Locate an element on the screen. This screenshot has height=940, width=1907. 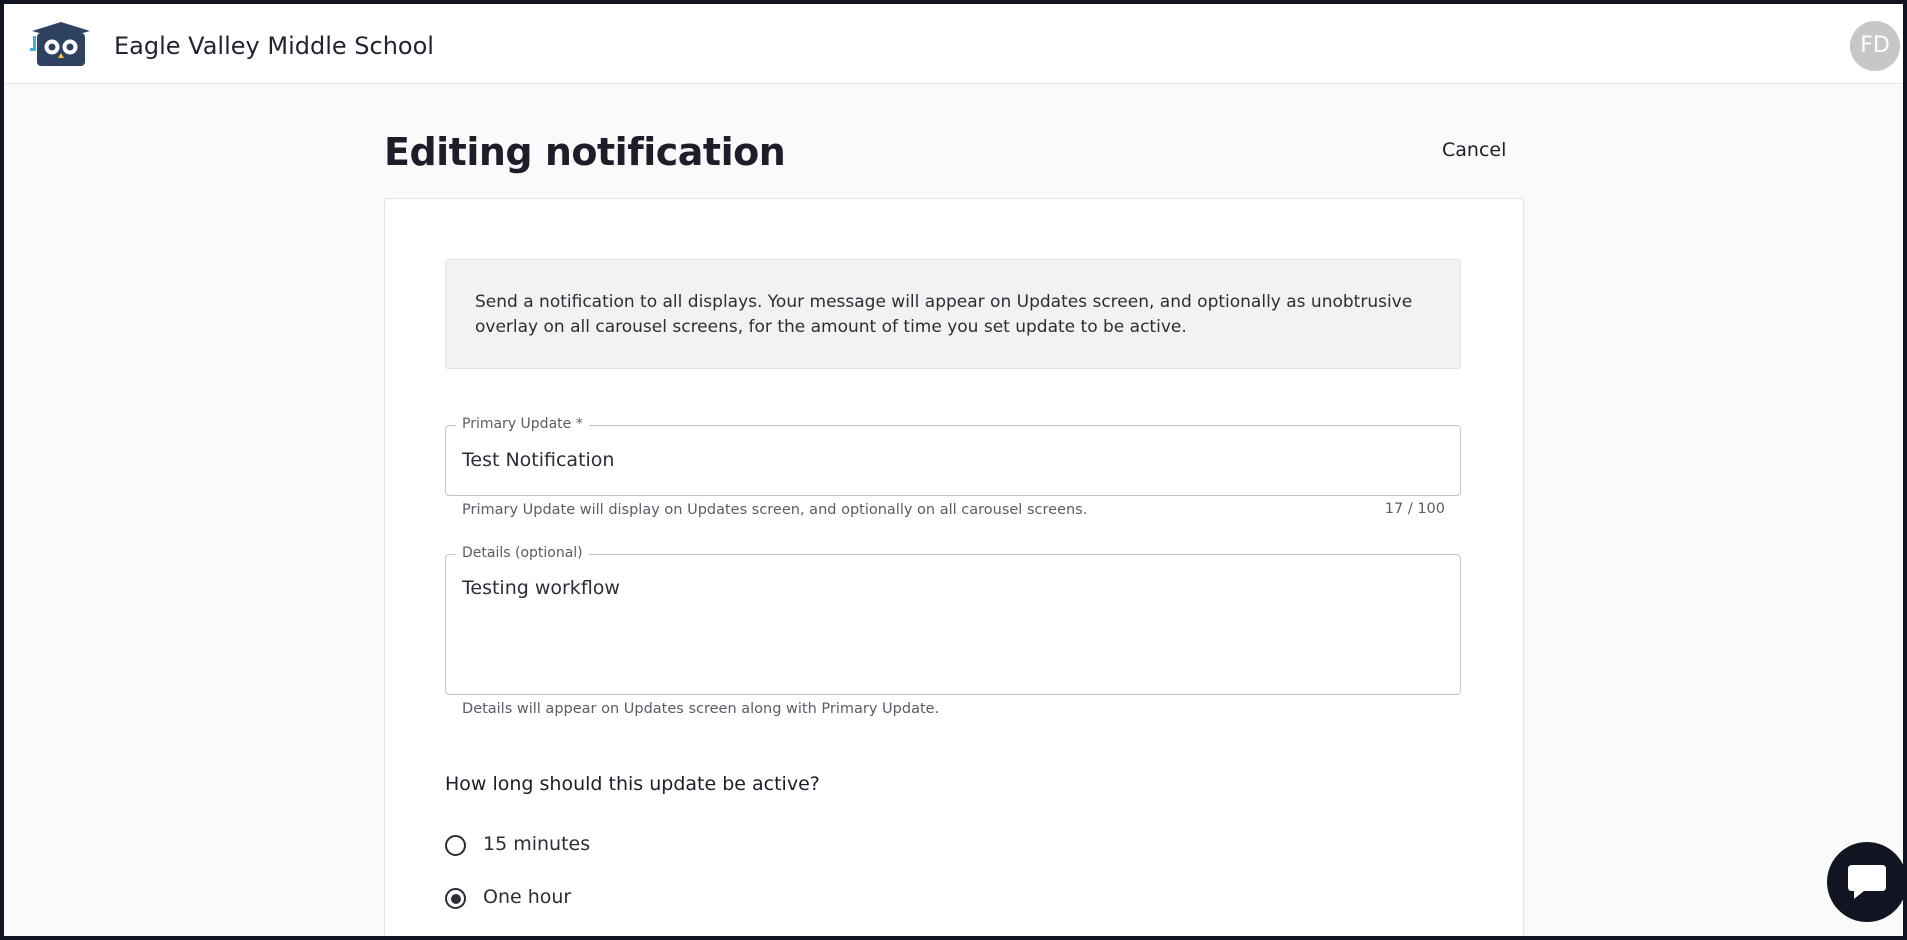
duration-question: How long should this update be active? is located at coordinates (632, 784).